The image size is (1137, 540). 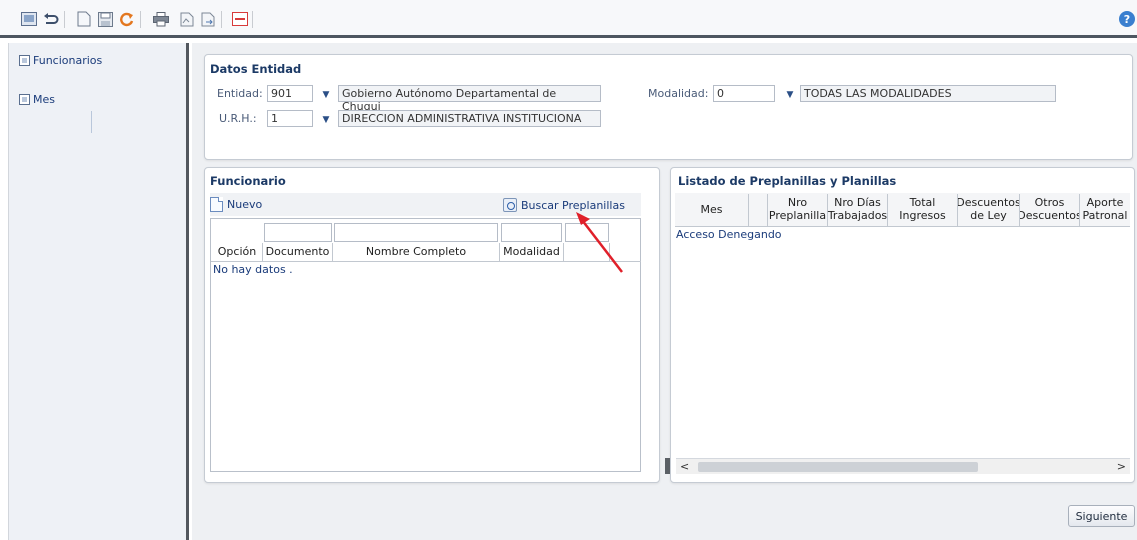 What do you see at coordinates (126, 19) in the screenshot?
I see `refresh-icon` at bounding box center [126, 19].